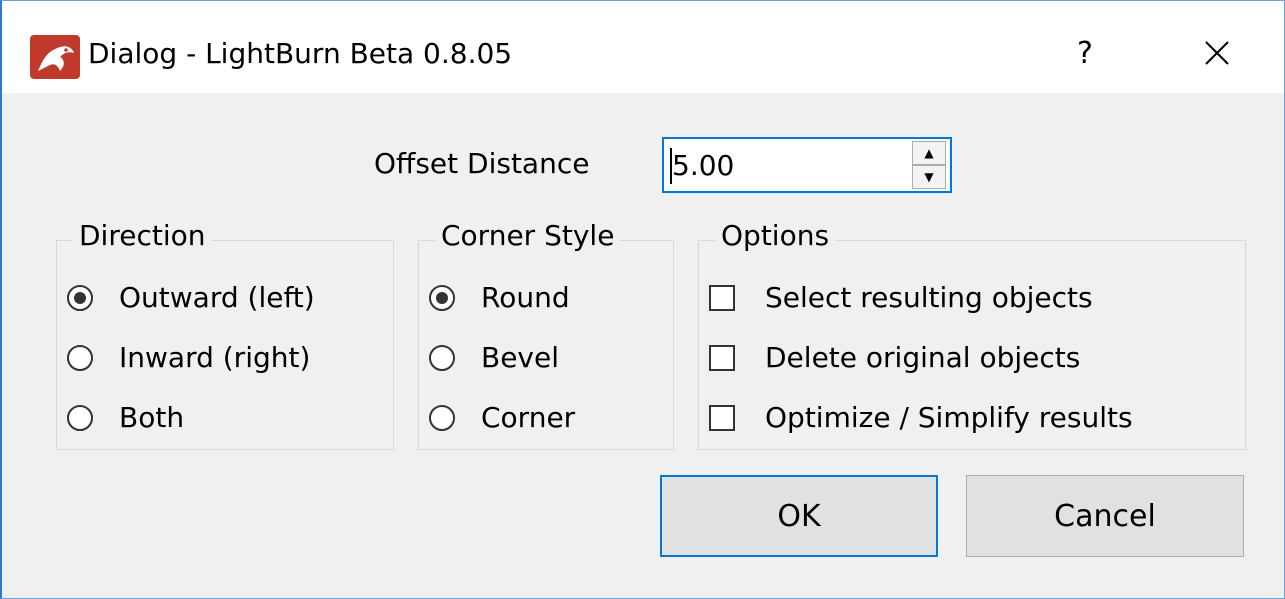 This screenshot has width=1285, height=599. Describe the element at coordinates (215, 357) in the screenshot. I see `direction-inward-label: Inward (right)` at that location.